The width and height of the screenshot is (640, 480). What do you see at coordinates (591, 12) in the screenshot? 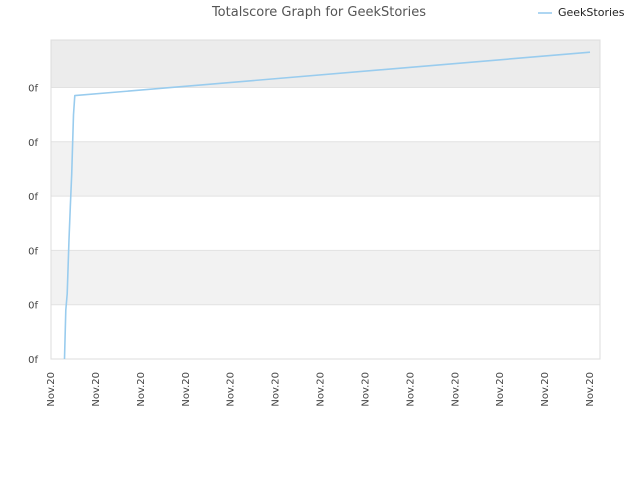
I see `legend-label-geekstories: GeekStories` at bounding box center [591, 12].